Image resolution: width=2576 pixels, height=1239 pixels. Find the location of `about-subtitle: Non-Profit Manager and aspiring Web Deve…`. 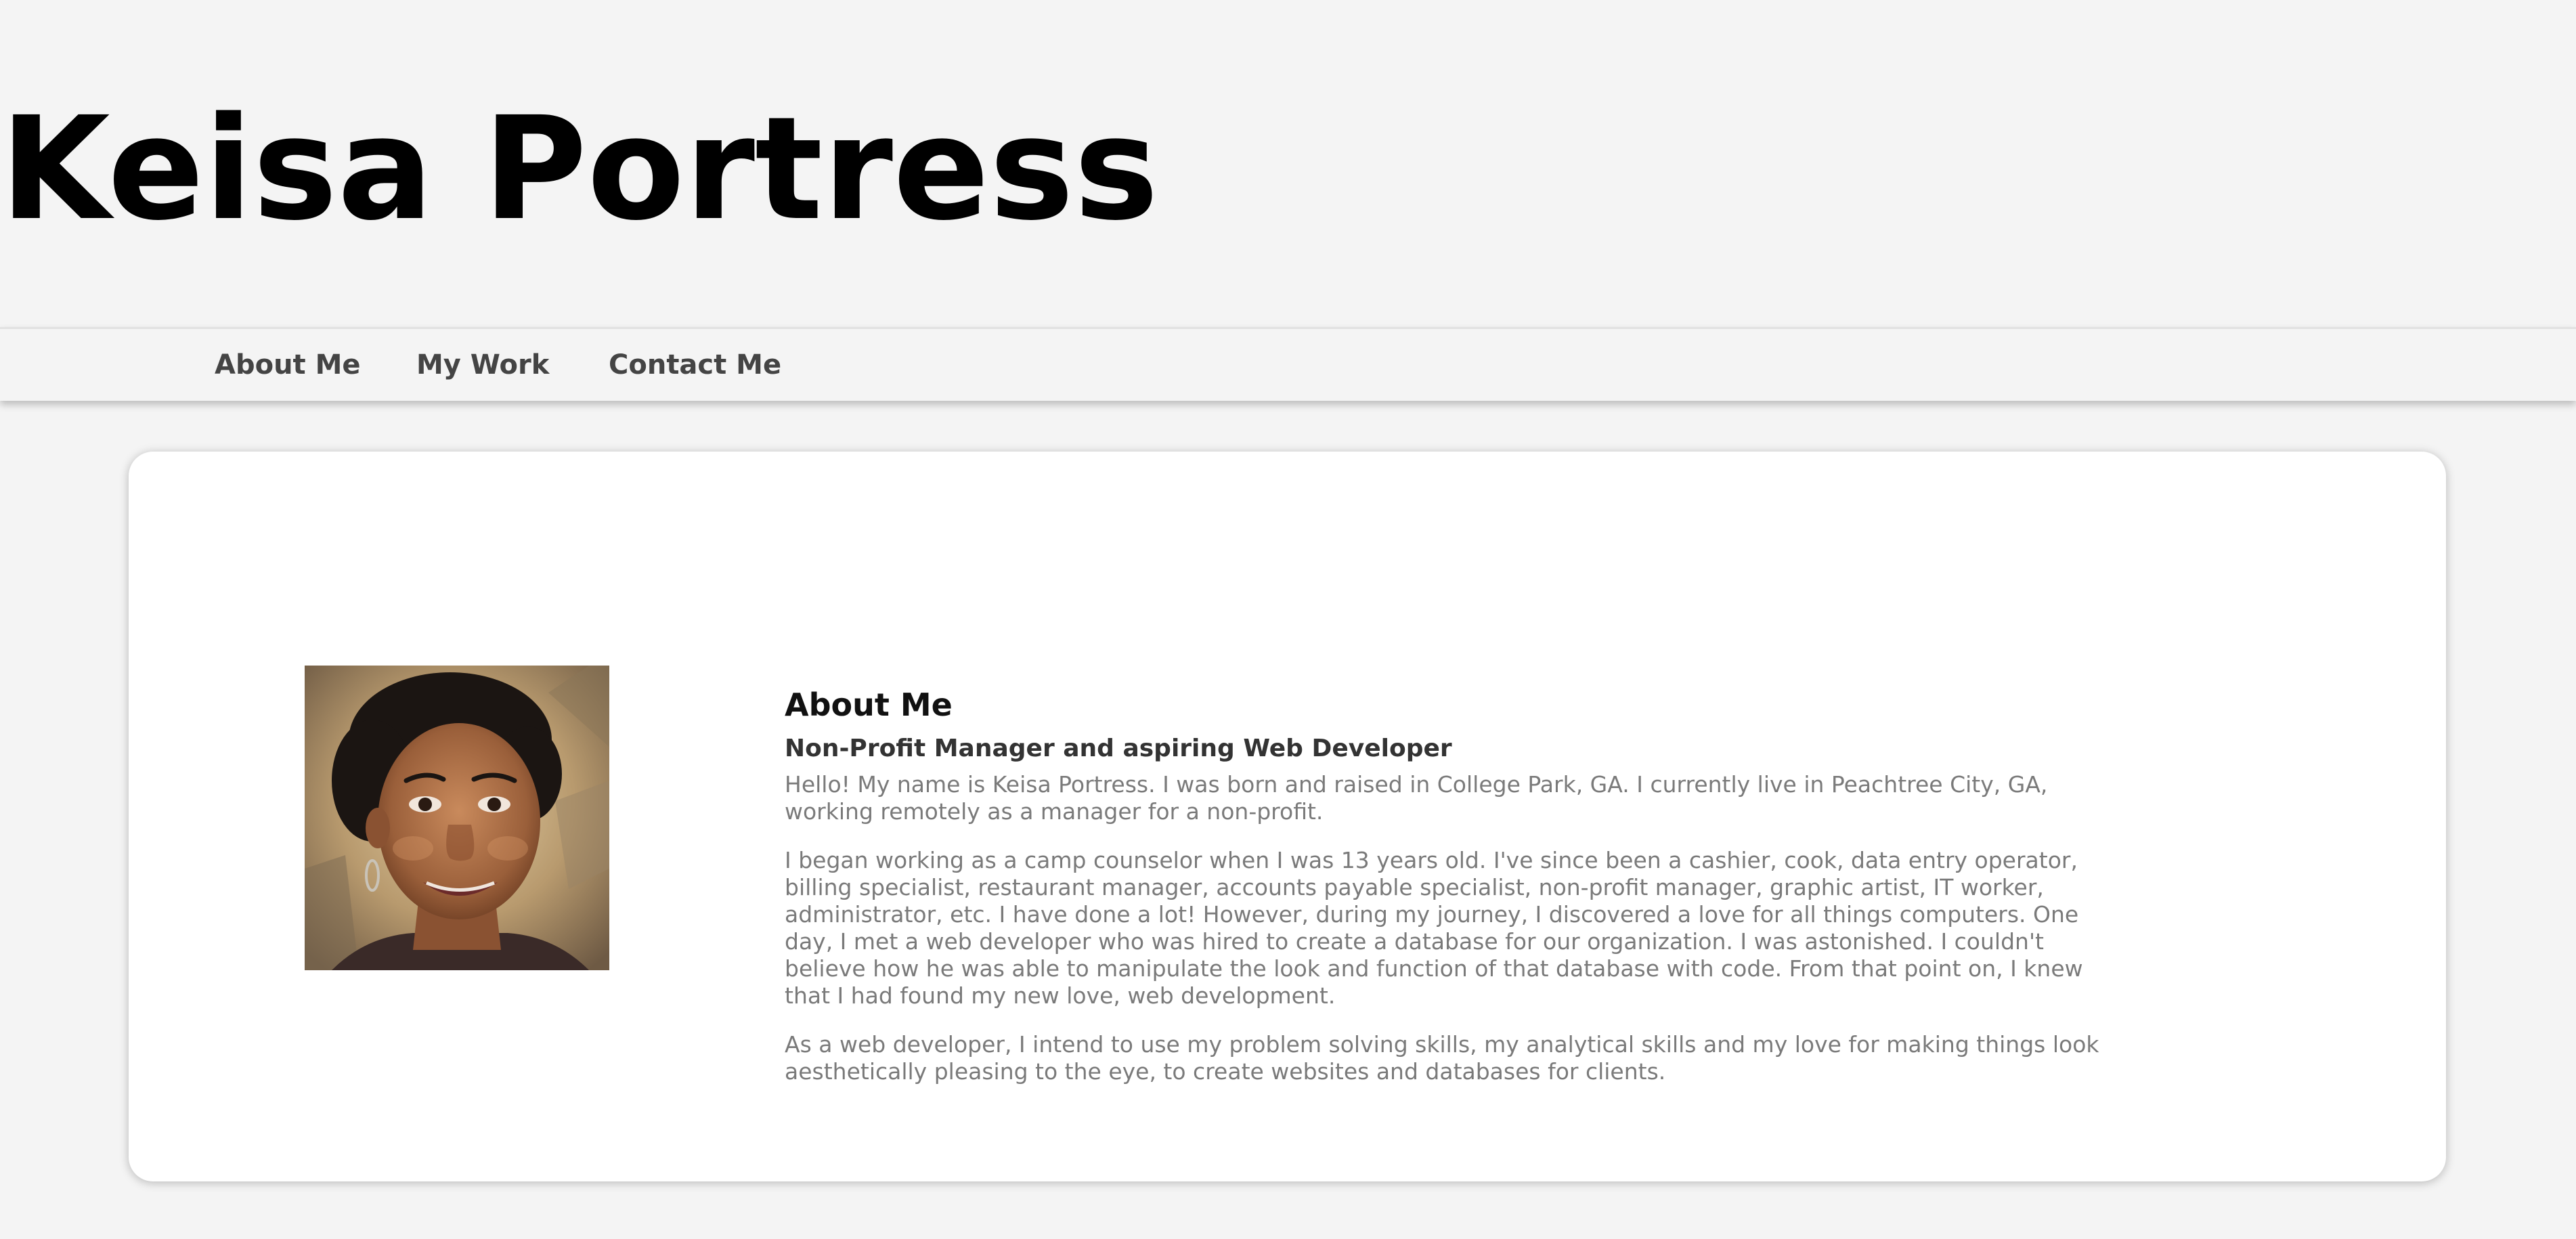

about-subtitle: Non-Profit Manager and aspiring Web Deve… is located at coordinates (1118, 749).